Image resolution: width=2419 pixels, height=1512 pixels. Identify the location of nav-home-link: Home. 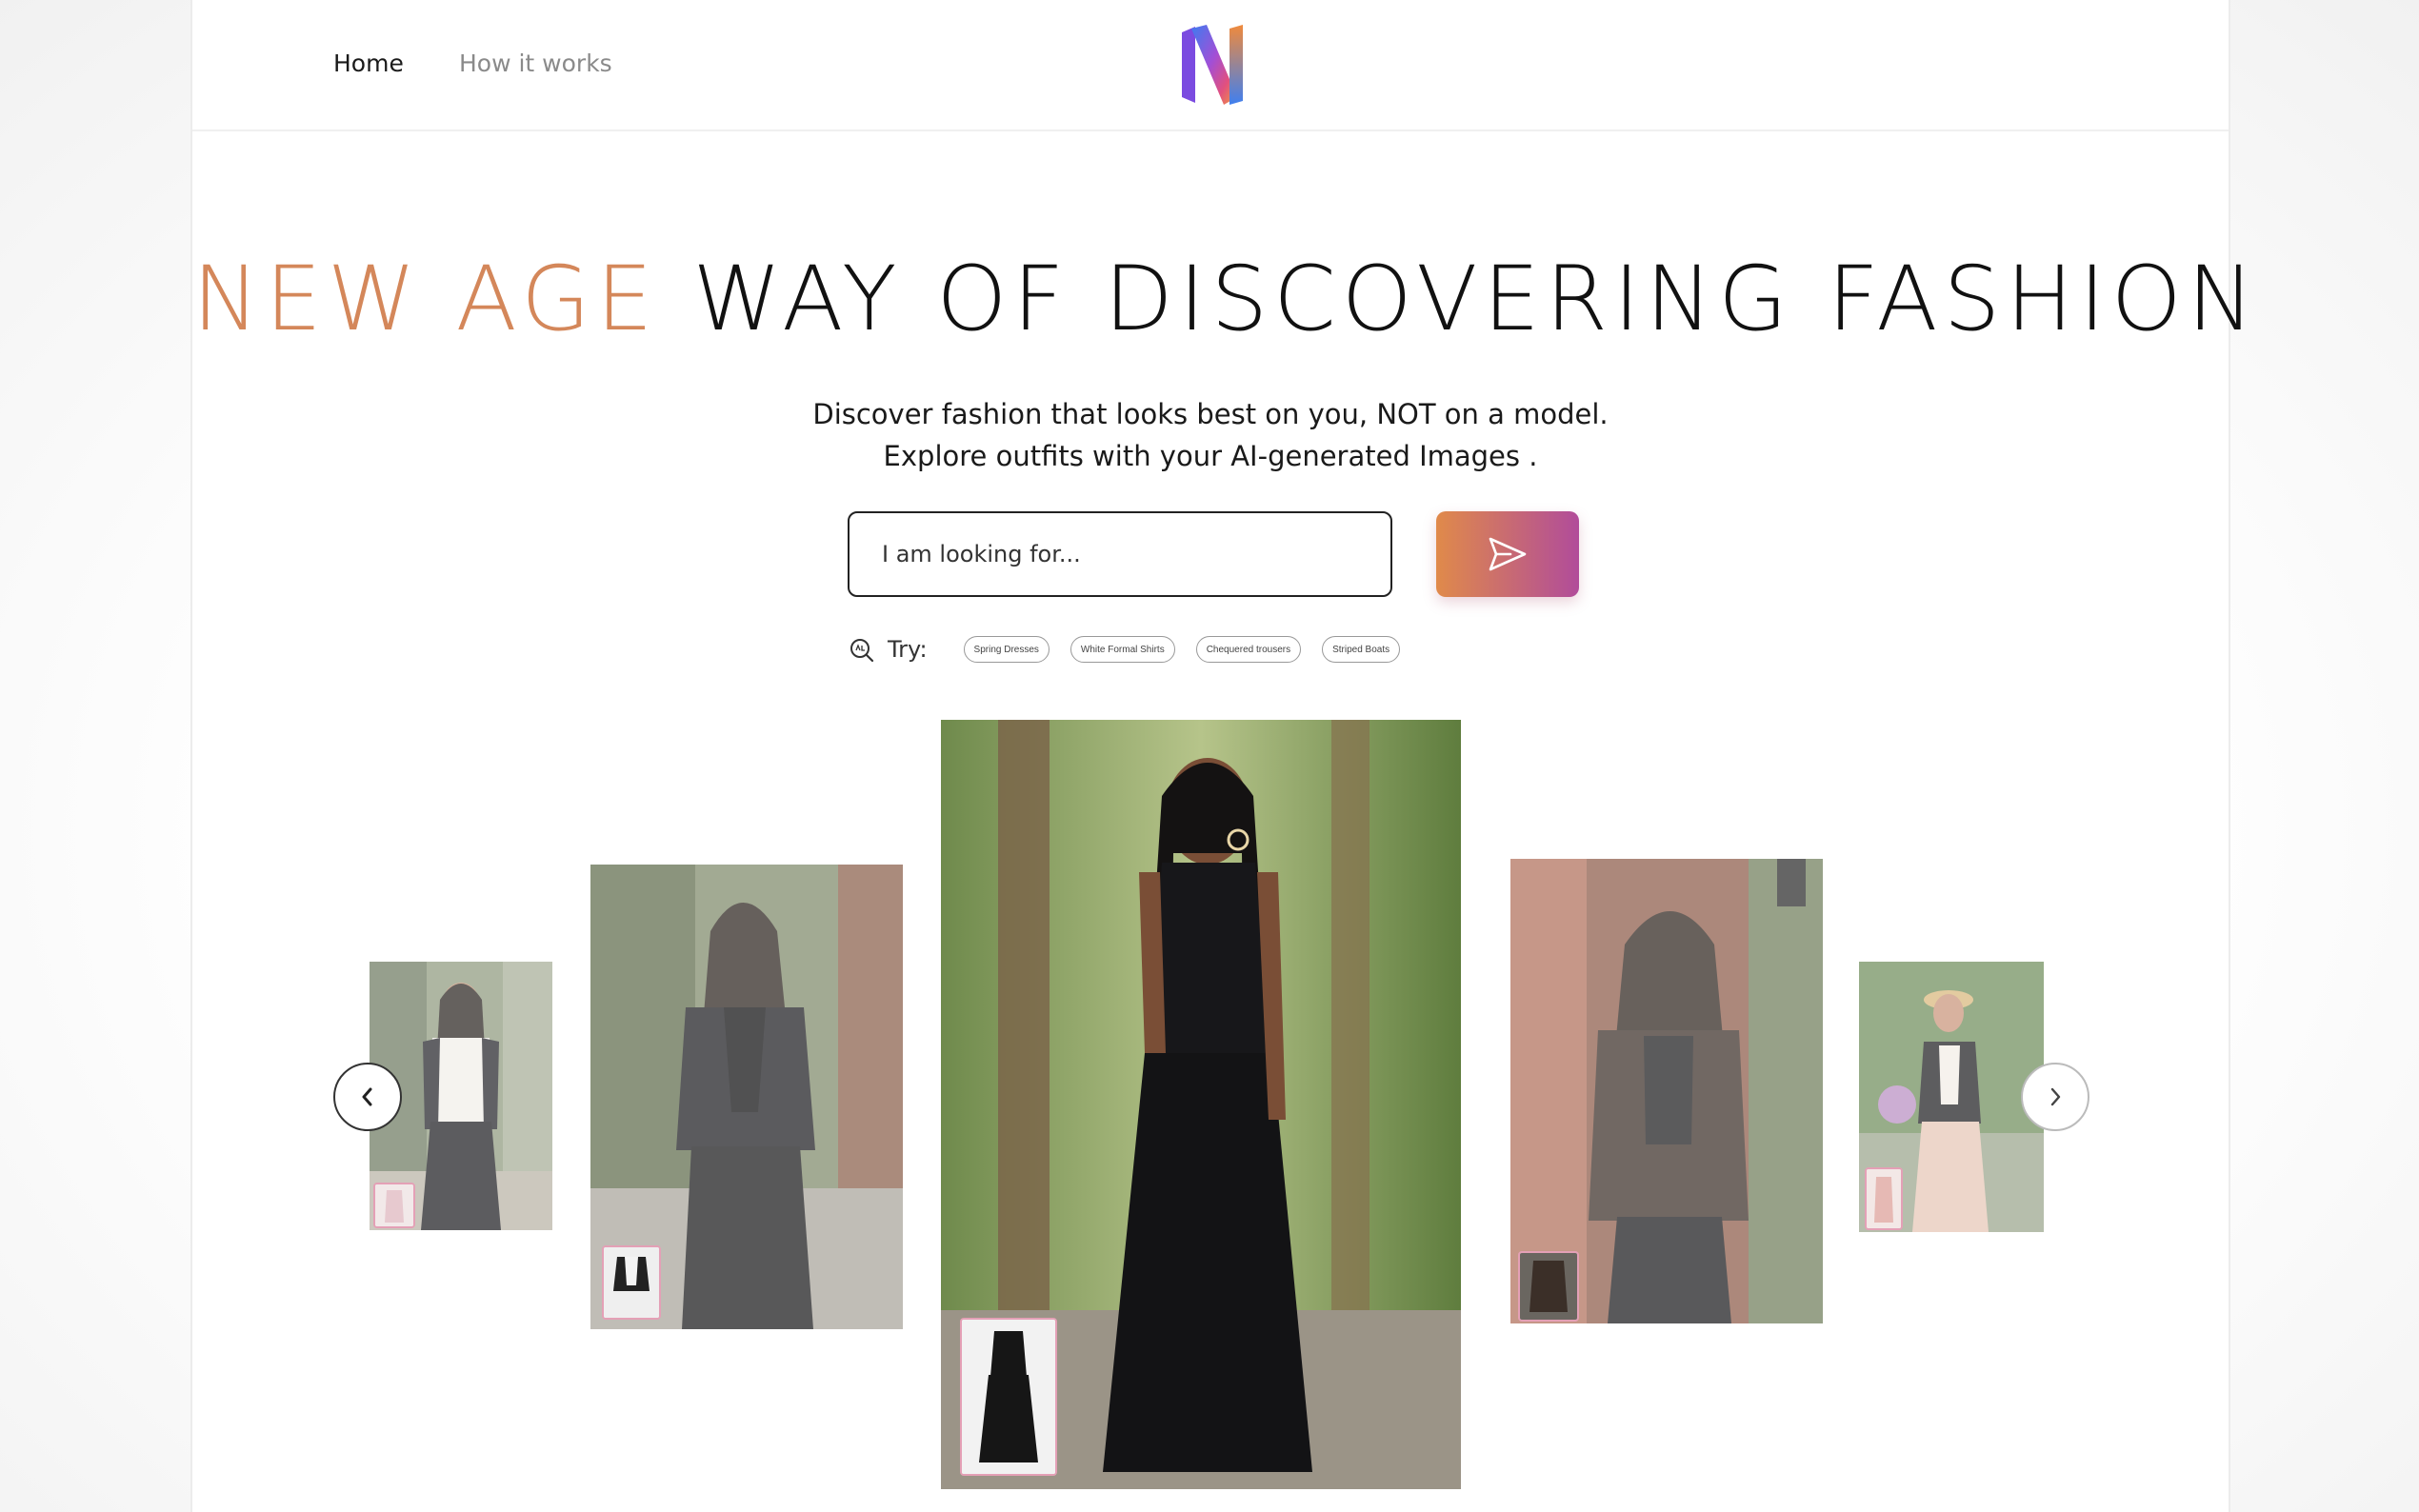
(368, 63).